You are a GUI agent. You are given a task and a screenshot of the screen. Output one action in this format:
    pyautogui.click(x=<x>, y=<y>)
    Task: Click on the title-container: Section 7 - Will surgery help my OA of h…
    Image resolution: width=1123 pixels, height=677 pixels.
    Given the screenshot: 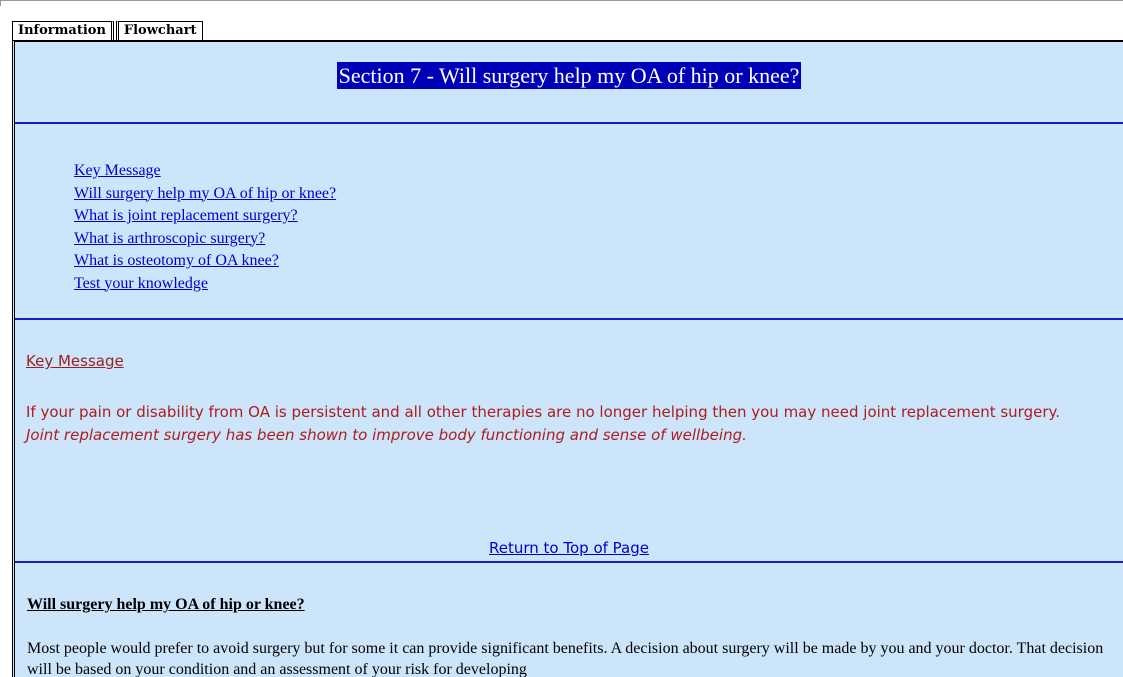 What is the action you would take?
    pyautogui.click(x=569, y=75)
    